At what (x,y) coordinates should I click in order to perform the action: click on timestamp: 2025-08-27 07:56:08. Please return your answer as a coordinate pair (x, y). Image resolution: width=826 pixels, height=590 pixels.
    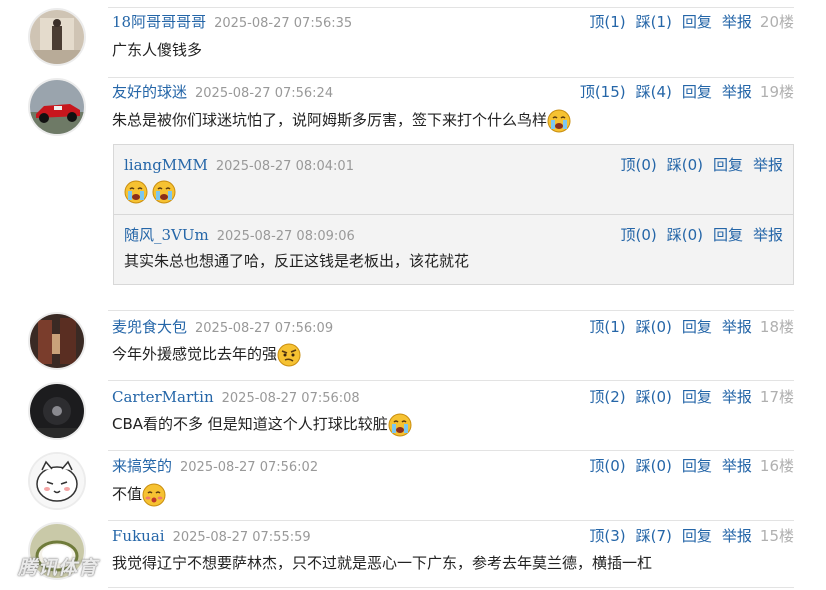
    Looking at the image, I should click on (290, 398).